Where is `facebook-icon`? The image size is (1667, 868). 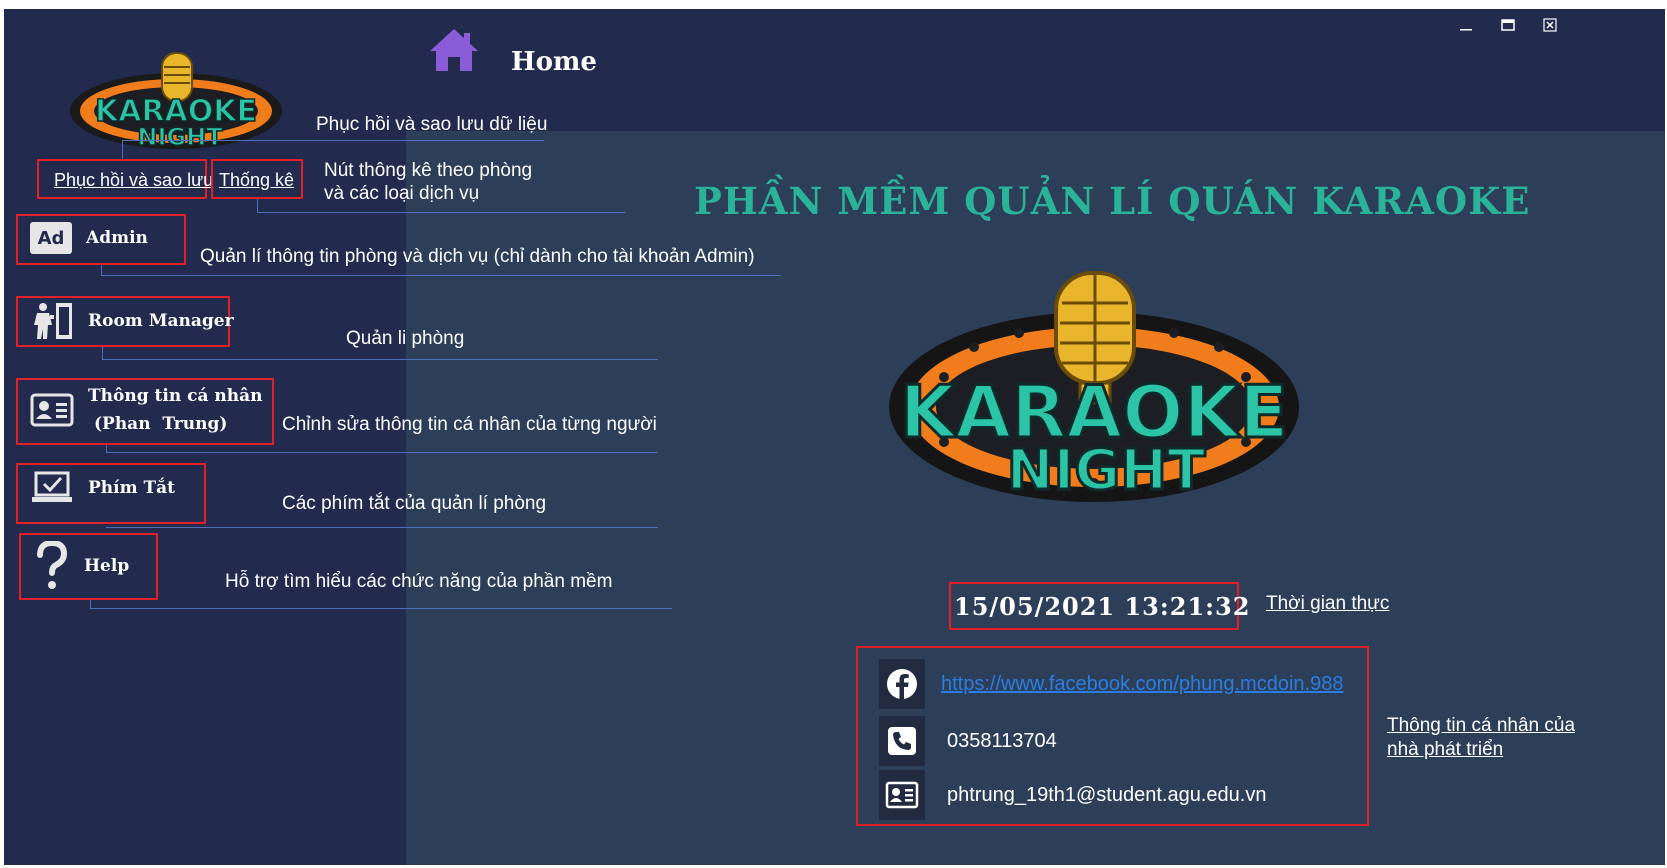
facebook-icon is located at coordinates (902, 684).